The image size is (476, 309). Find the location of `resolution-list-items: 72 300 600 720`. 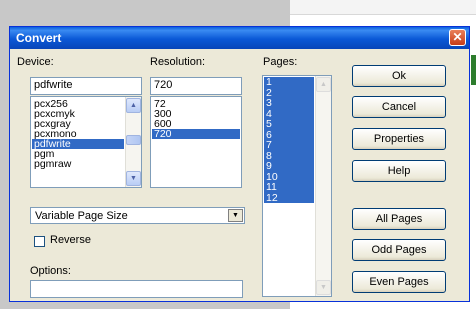

resolution-list-items: 72 300 600 720 is located at coordinates (196, 119).